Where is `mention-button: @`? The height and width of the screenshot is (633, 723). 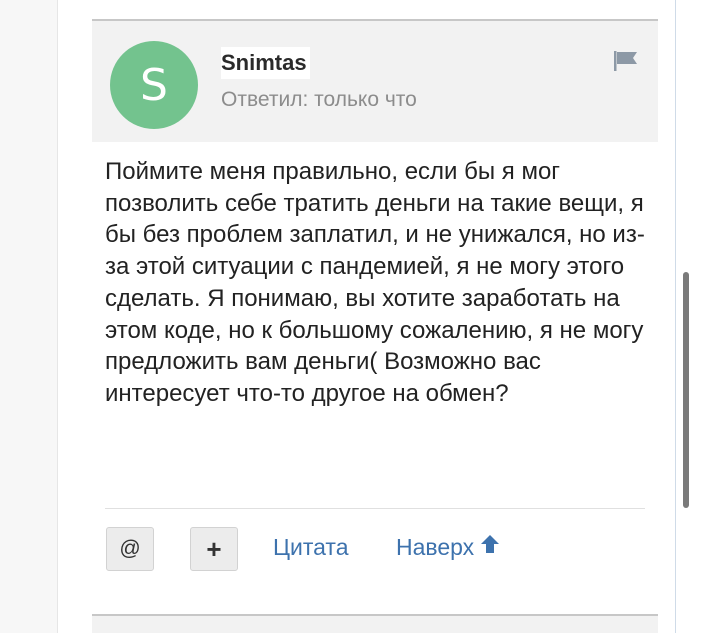 mention-button: @ is located at coordinates (130, 549).